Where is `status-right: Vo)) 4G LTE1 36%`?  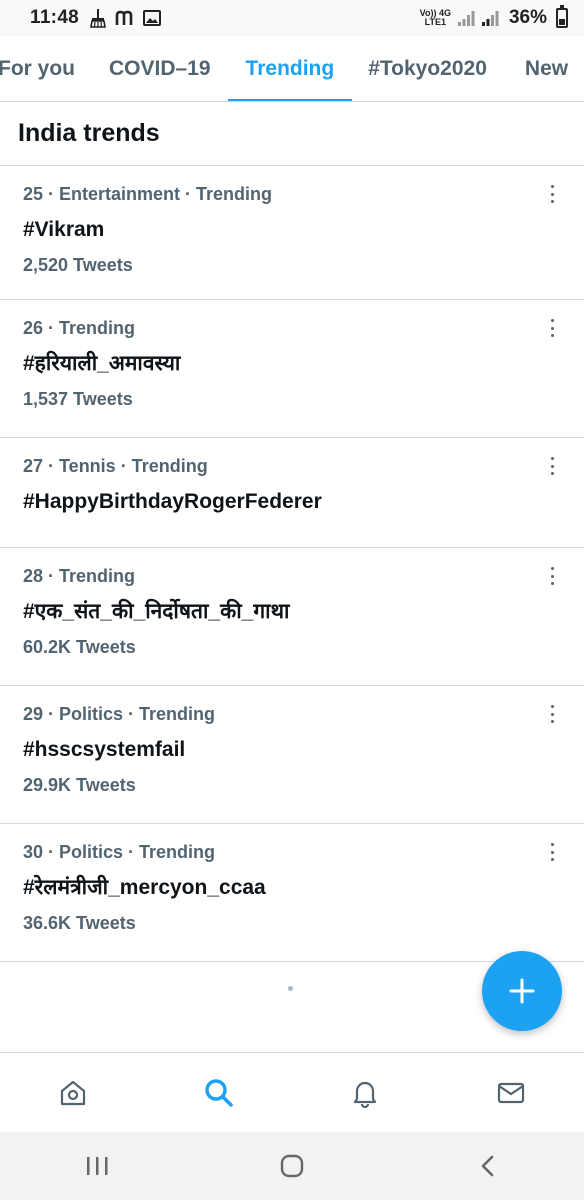
status-right: Vo)) 4G LTE1 36% is located at coordinates (494, 17).